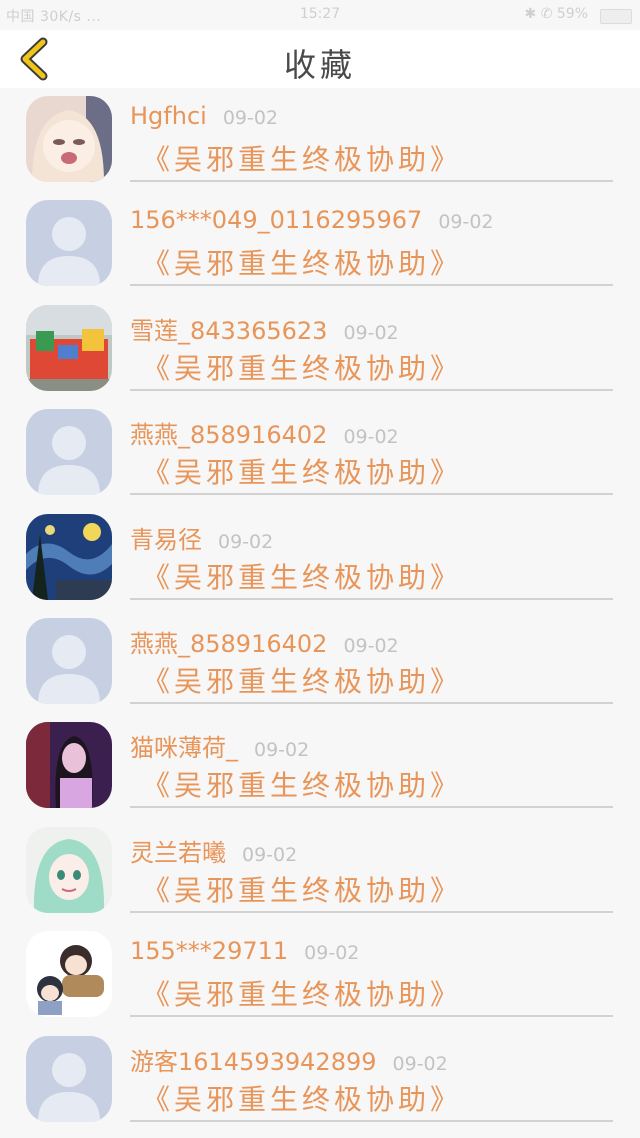 This screenshot has width=640, height=1138. Describe the element at coordinates (320, 349) in the screenshot. I see `list-item: 雪莲_843365623 09-02 《吴邪重生终极协助》` at that location.